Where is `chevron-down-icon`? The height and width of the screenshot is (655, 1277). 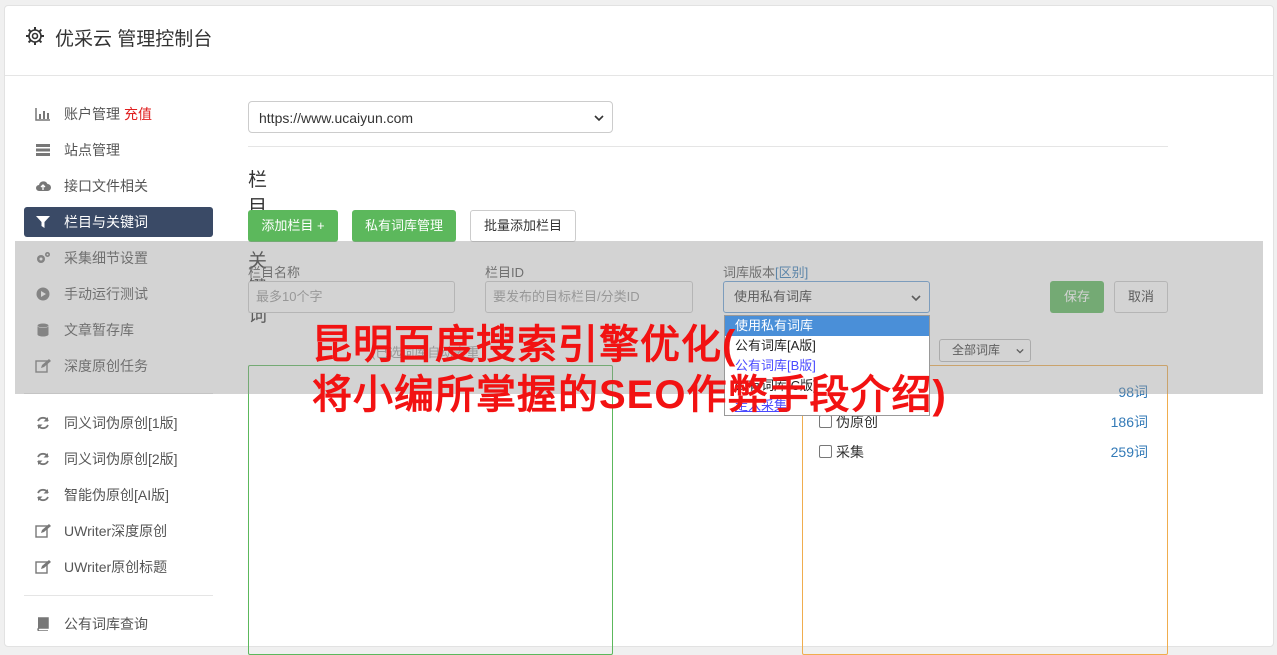 chevron-down-icon is located at coordinates (599, 118).